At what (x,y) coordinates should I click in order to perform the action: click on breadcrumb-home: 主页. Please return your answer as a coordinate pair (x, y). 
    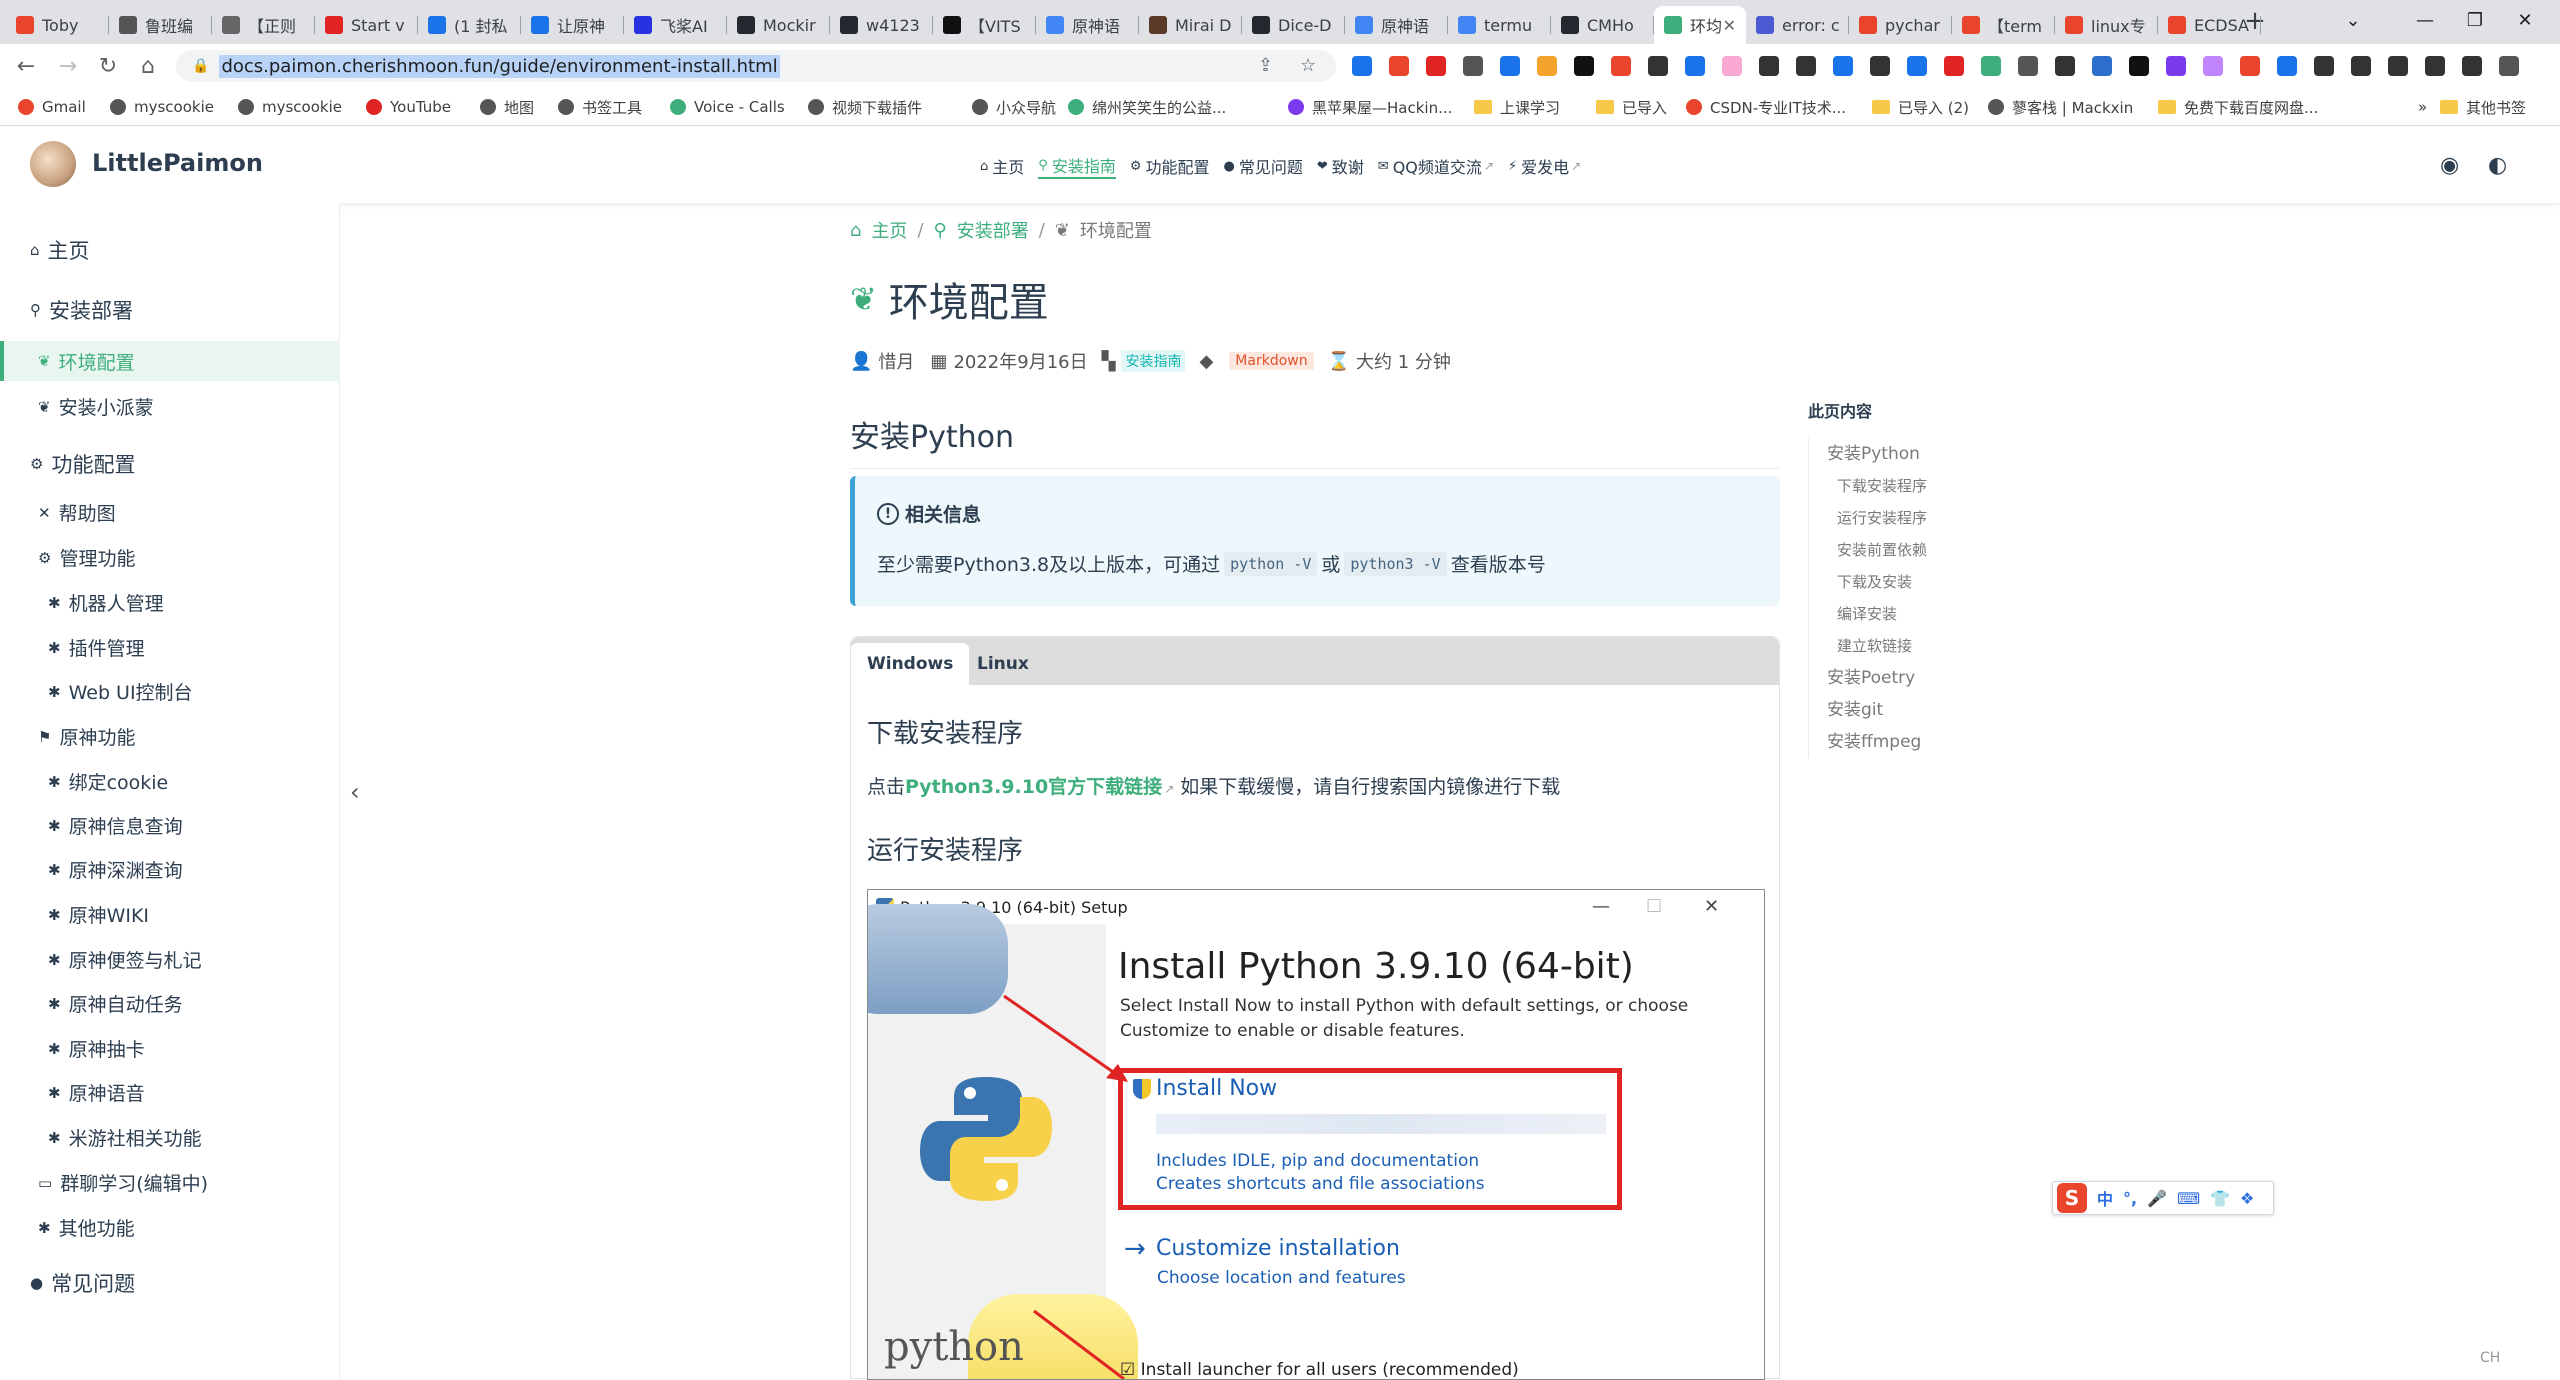
    Looking at the image, I should click on (889, 230).